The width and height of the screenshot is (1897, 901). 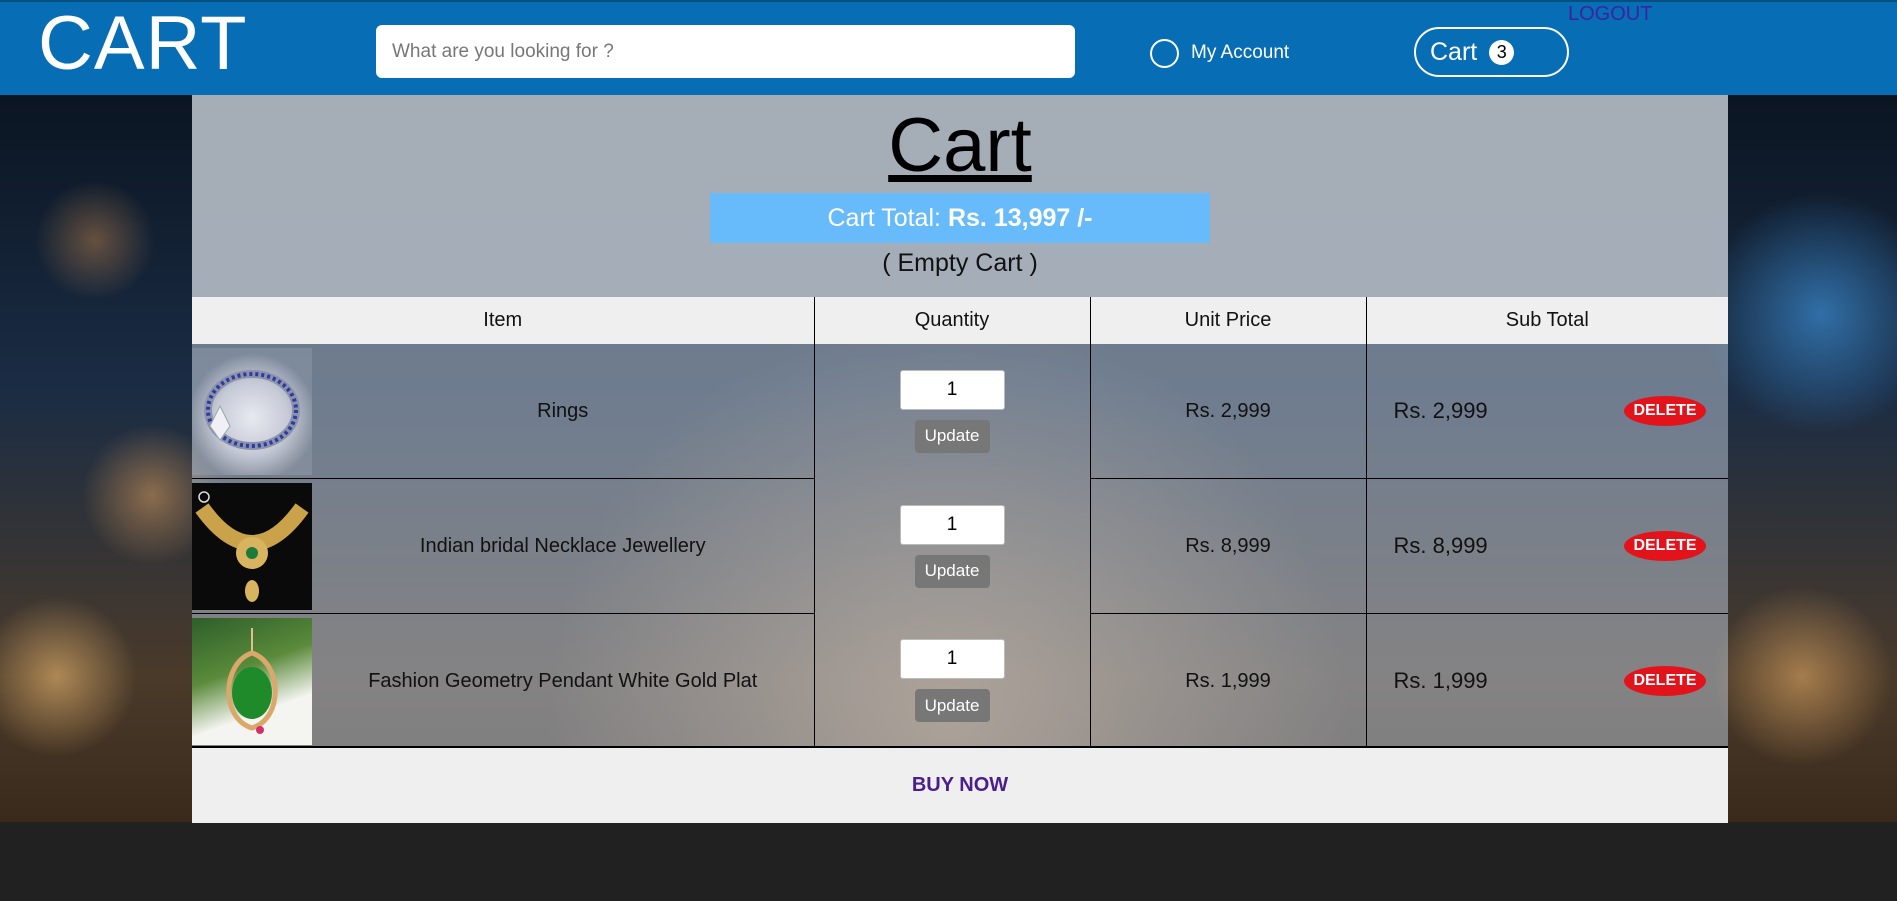 I want to click on page-title: Cart, so click(x=960, y=145).